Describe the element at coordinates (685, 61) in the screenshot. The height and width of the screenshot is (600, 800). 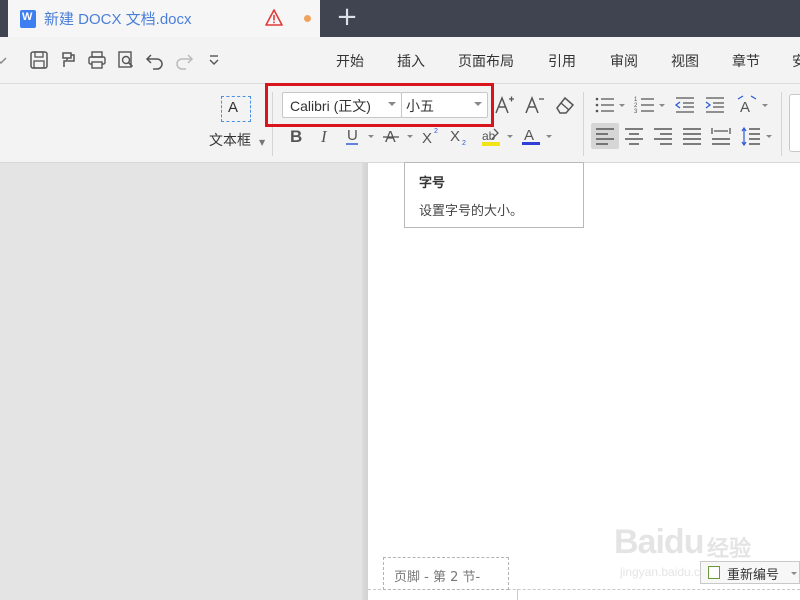
I see `menu-view: 视图` at that location.